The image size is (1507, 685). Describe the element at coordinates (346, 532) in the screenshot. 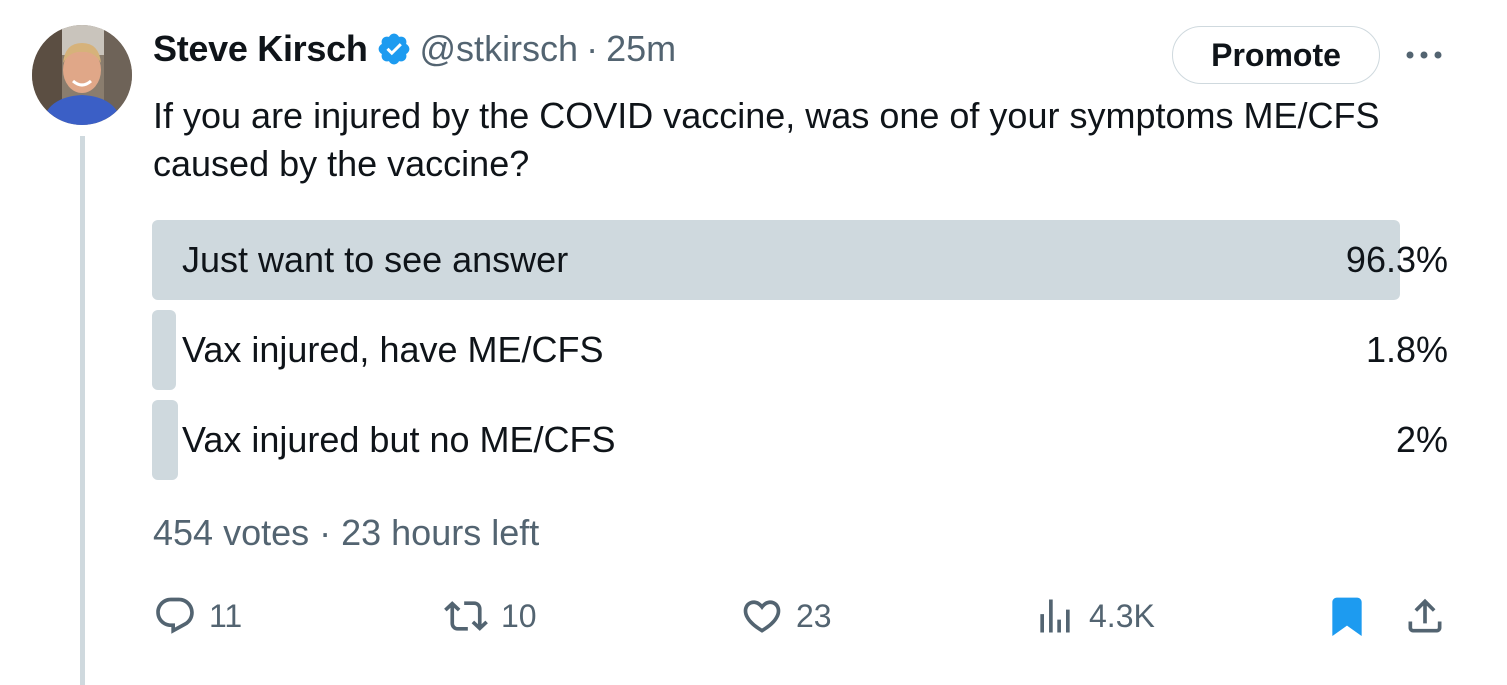

I see `poll-meta: 454 votes · 23 hours left` at that location.